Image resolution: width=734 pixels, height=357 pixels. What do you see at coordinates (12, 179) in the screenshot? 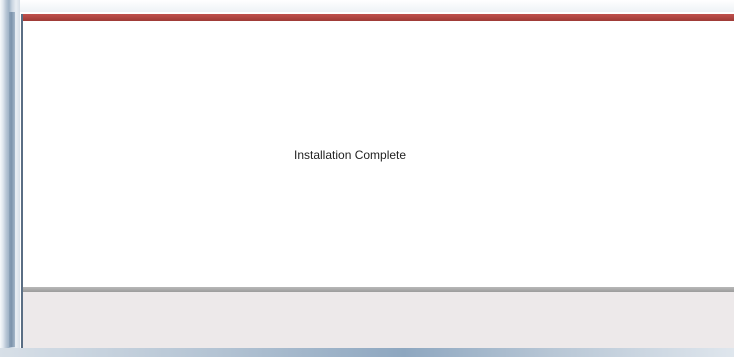
I see `window-frame-left-shadow` at bounding box center [12, 179].